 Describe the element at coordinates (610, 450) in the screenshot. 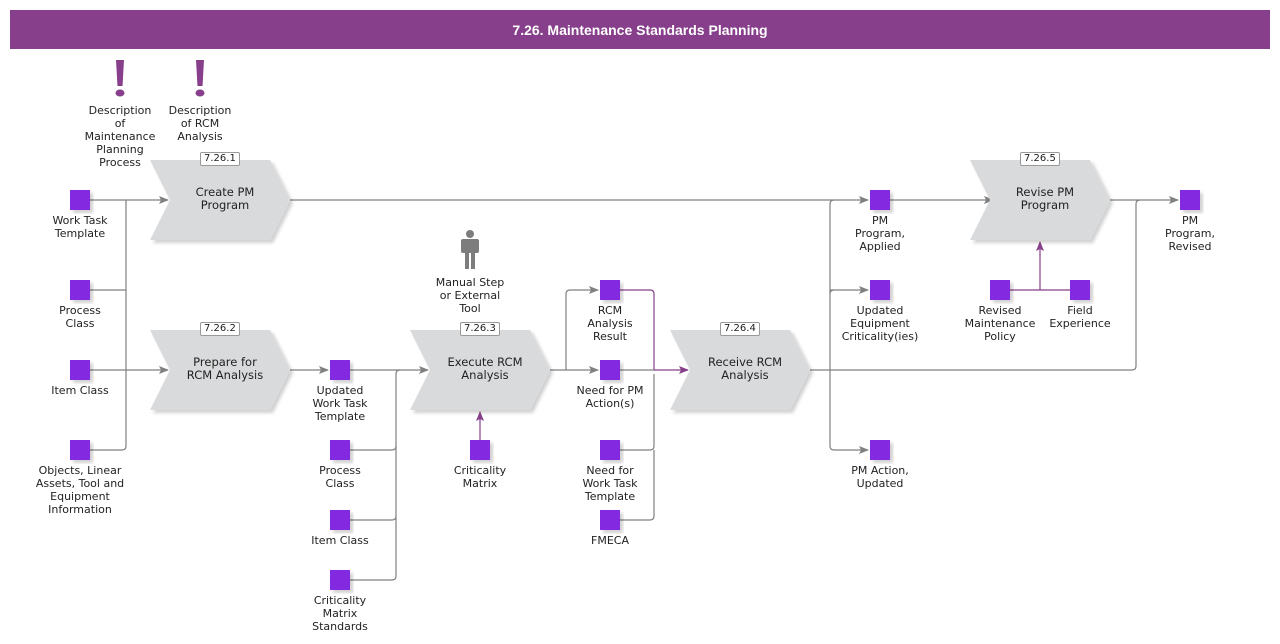

I see `information-object-o12` at that location.